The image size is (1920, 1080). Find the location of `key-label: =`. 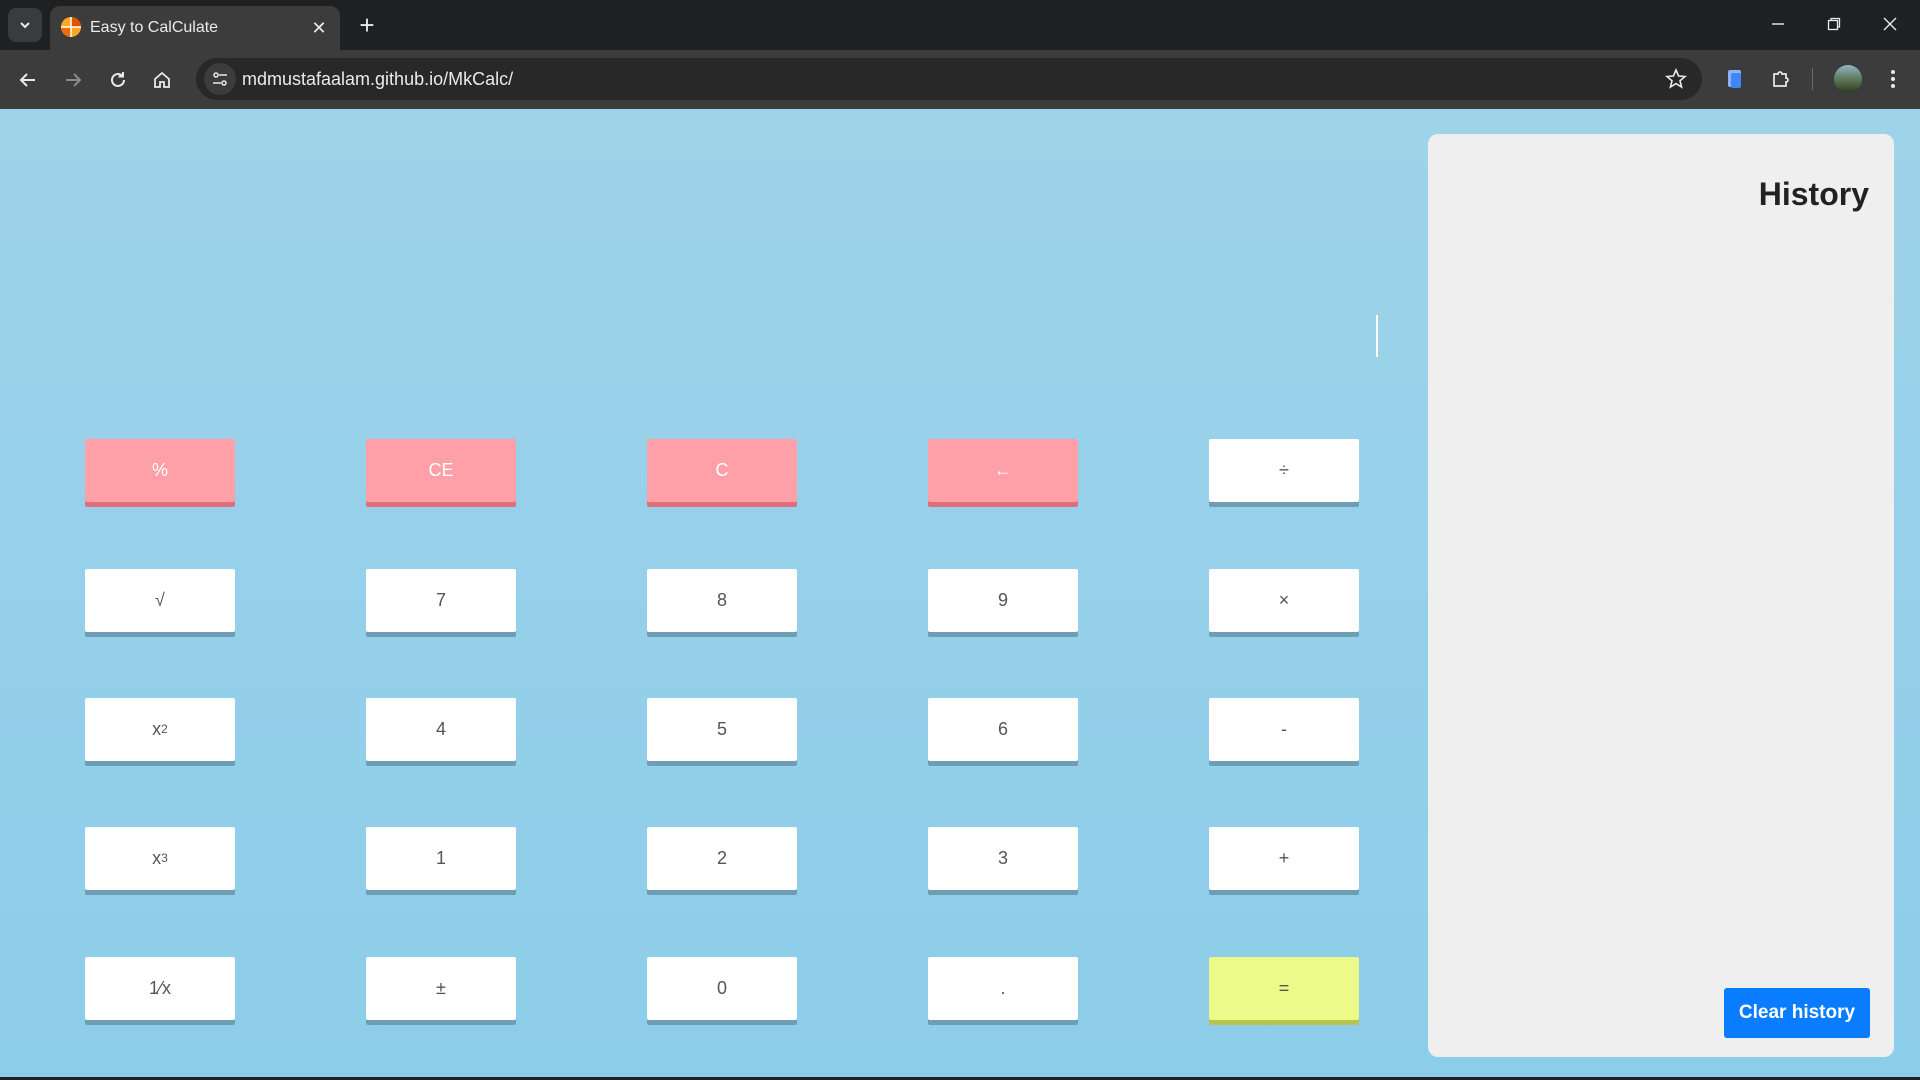

key-label: = is located at coordinates (1284, 988).